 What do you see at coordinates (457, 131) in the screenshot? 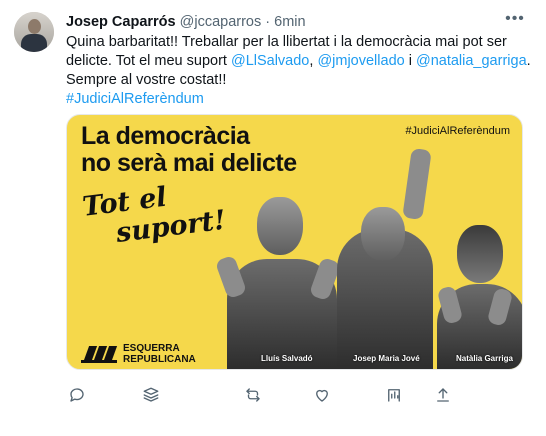
I see `image-hashtag: #JudiciAlReferèndum` at bounding box center [457, 131].